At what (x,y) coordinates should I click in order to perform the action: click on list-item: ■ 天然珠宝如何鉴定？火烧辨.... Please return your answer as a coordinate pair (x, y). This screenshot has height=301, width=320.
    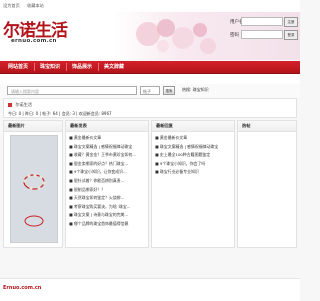
    Looking at the image, I should click on (107, 198).